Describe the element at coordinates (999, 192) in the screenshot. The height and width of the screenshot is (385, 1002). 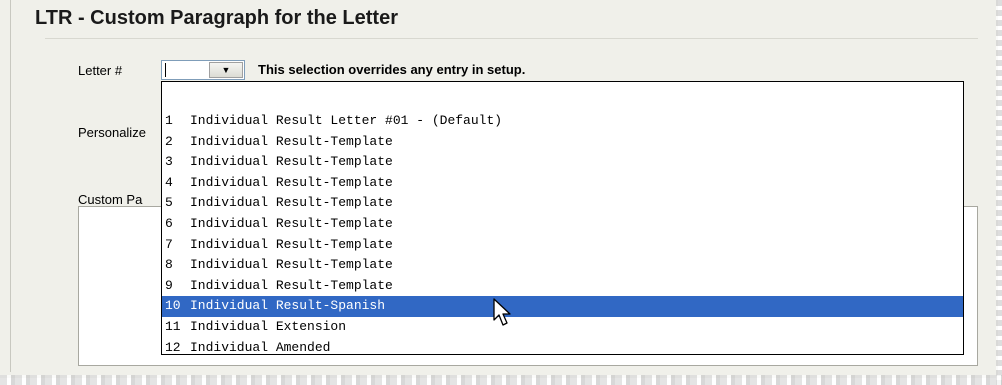
I see `torn-edge-right` at that location.